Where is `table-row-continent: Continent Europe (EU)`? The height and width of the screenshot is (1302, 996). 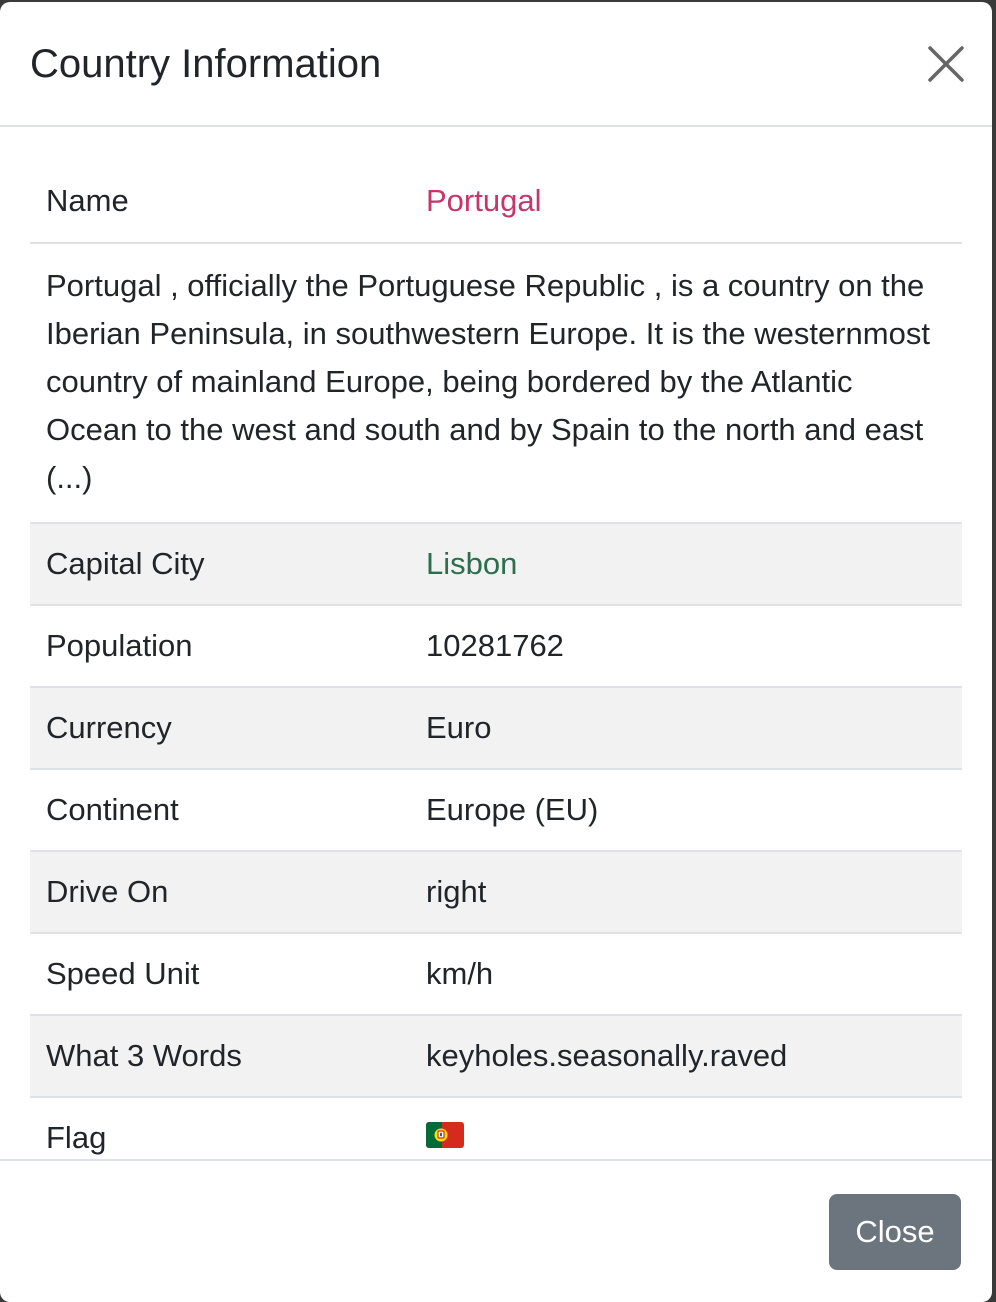 table-row-continent: Continent Europe (EU) is located at coordinates (496, 809).